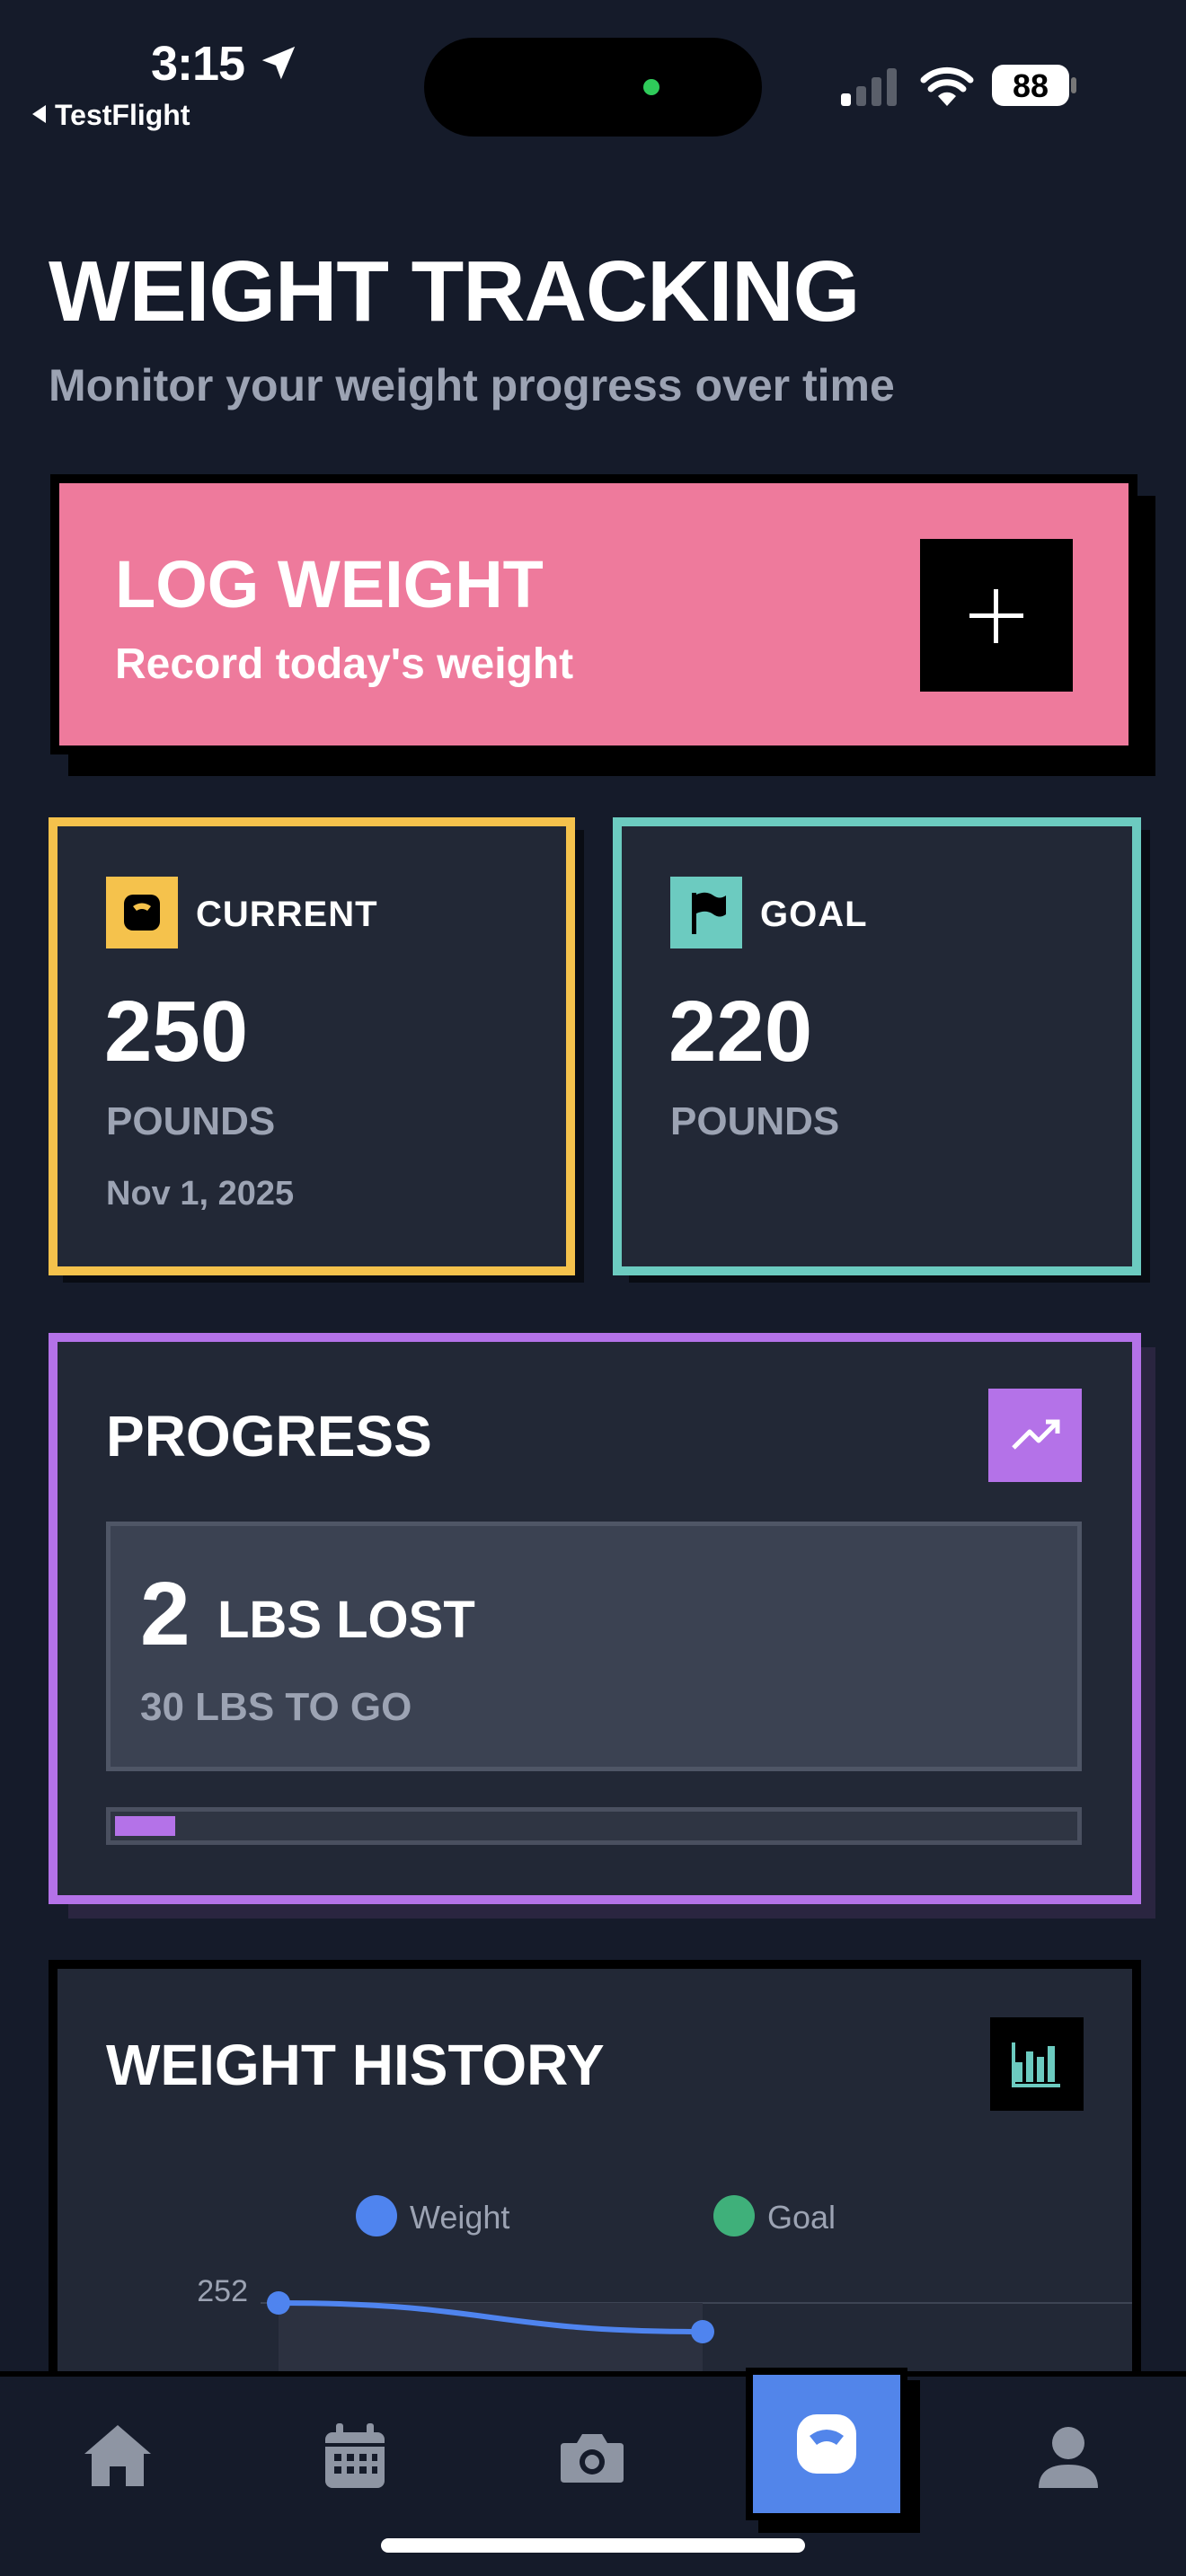 The image size is (1186, 2576). What do you see at coordinates (355, 2065) in the screenshot?
I see `weight-history-title: WEIGHT HISTORY` at bounding box center [355, 2065].